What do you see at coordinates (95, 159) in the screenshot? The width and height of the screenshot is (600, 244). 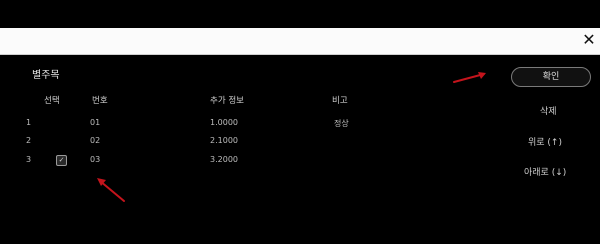 I see `row-number: 03` at bounding box center [95, 159].